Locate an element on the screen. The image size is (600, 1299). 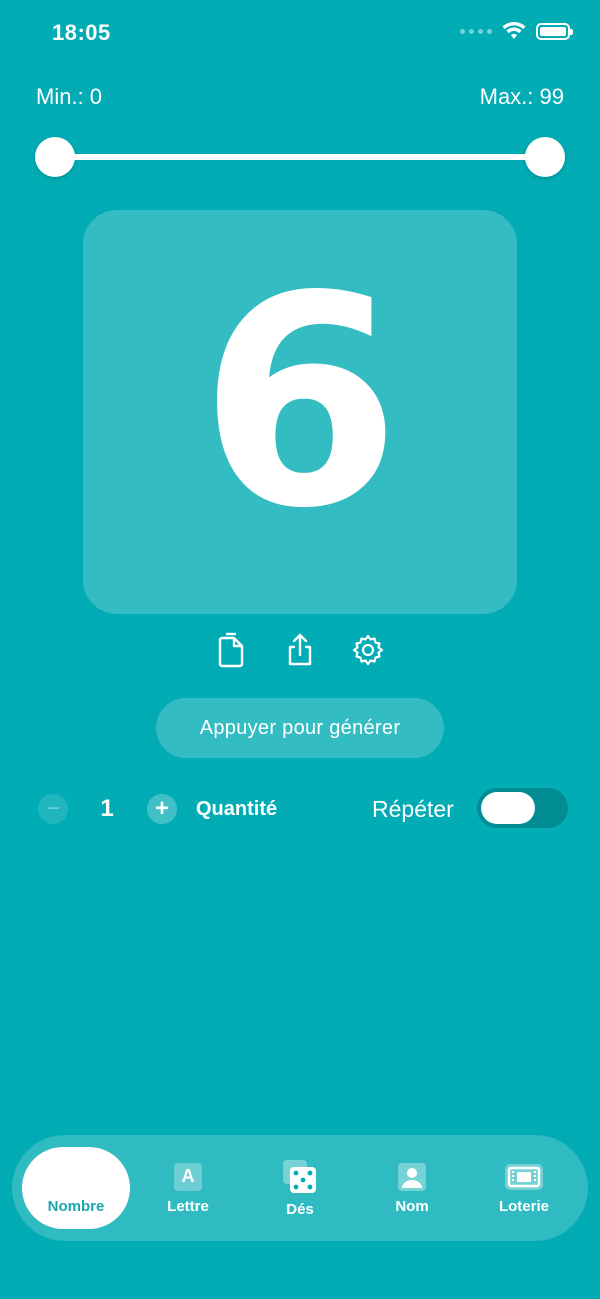
tab-lettre: A Lettre is located at coordinates (188, 1188).